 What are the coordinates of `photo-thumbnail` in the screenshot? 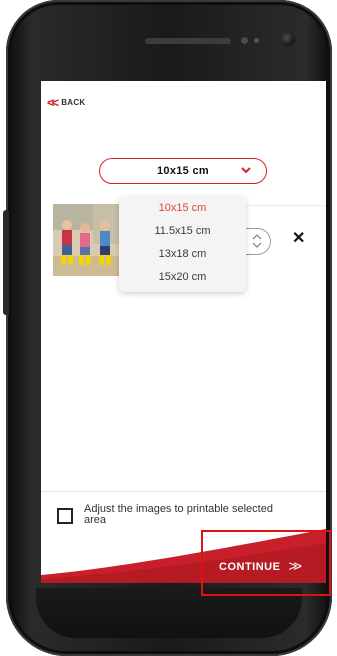 It's located at (87, 240).